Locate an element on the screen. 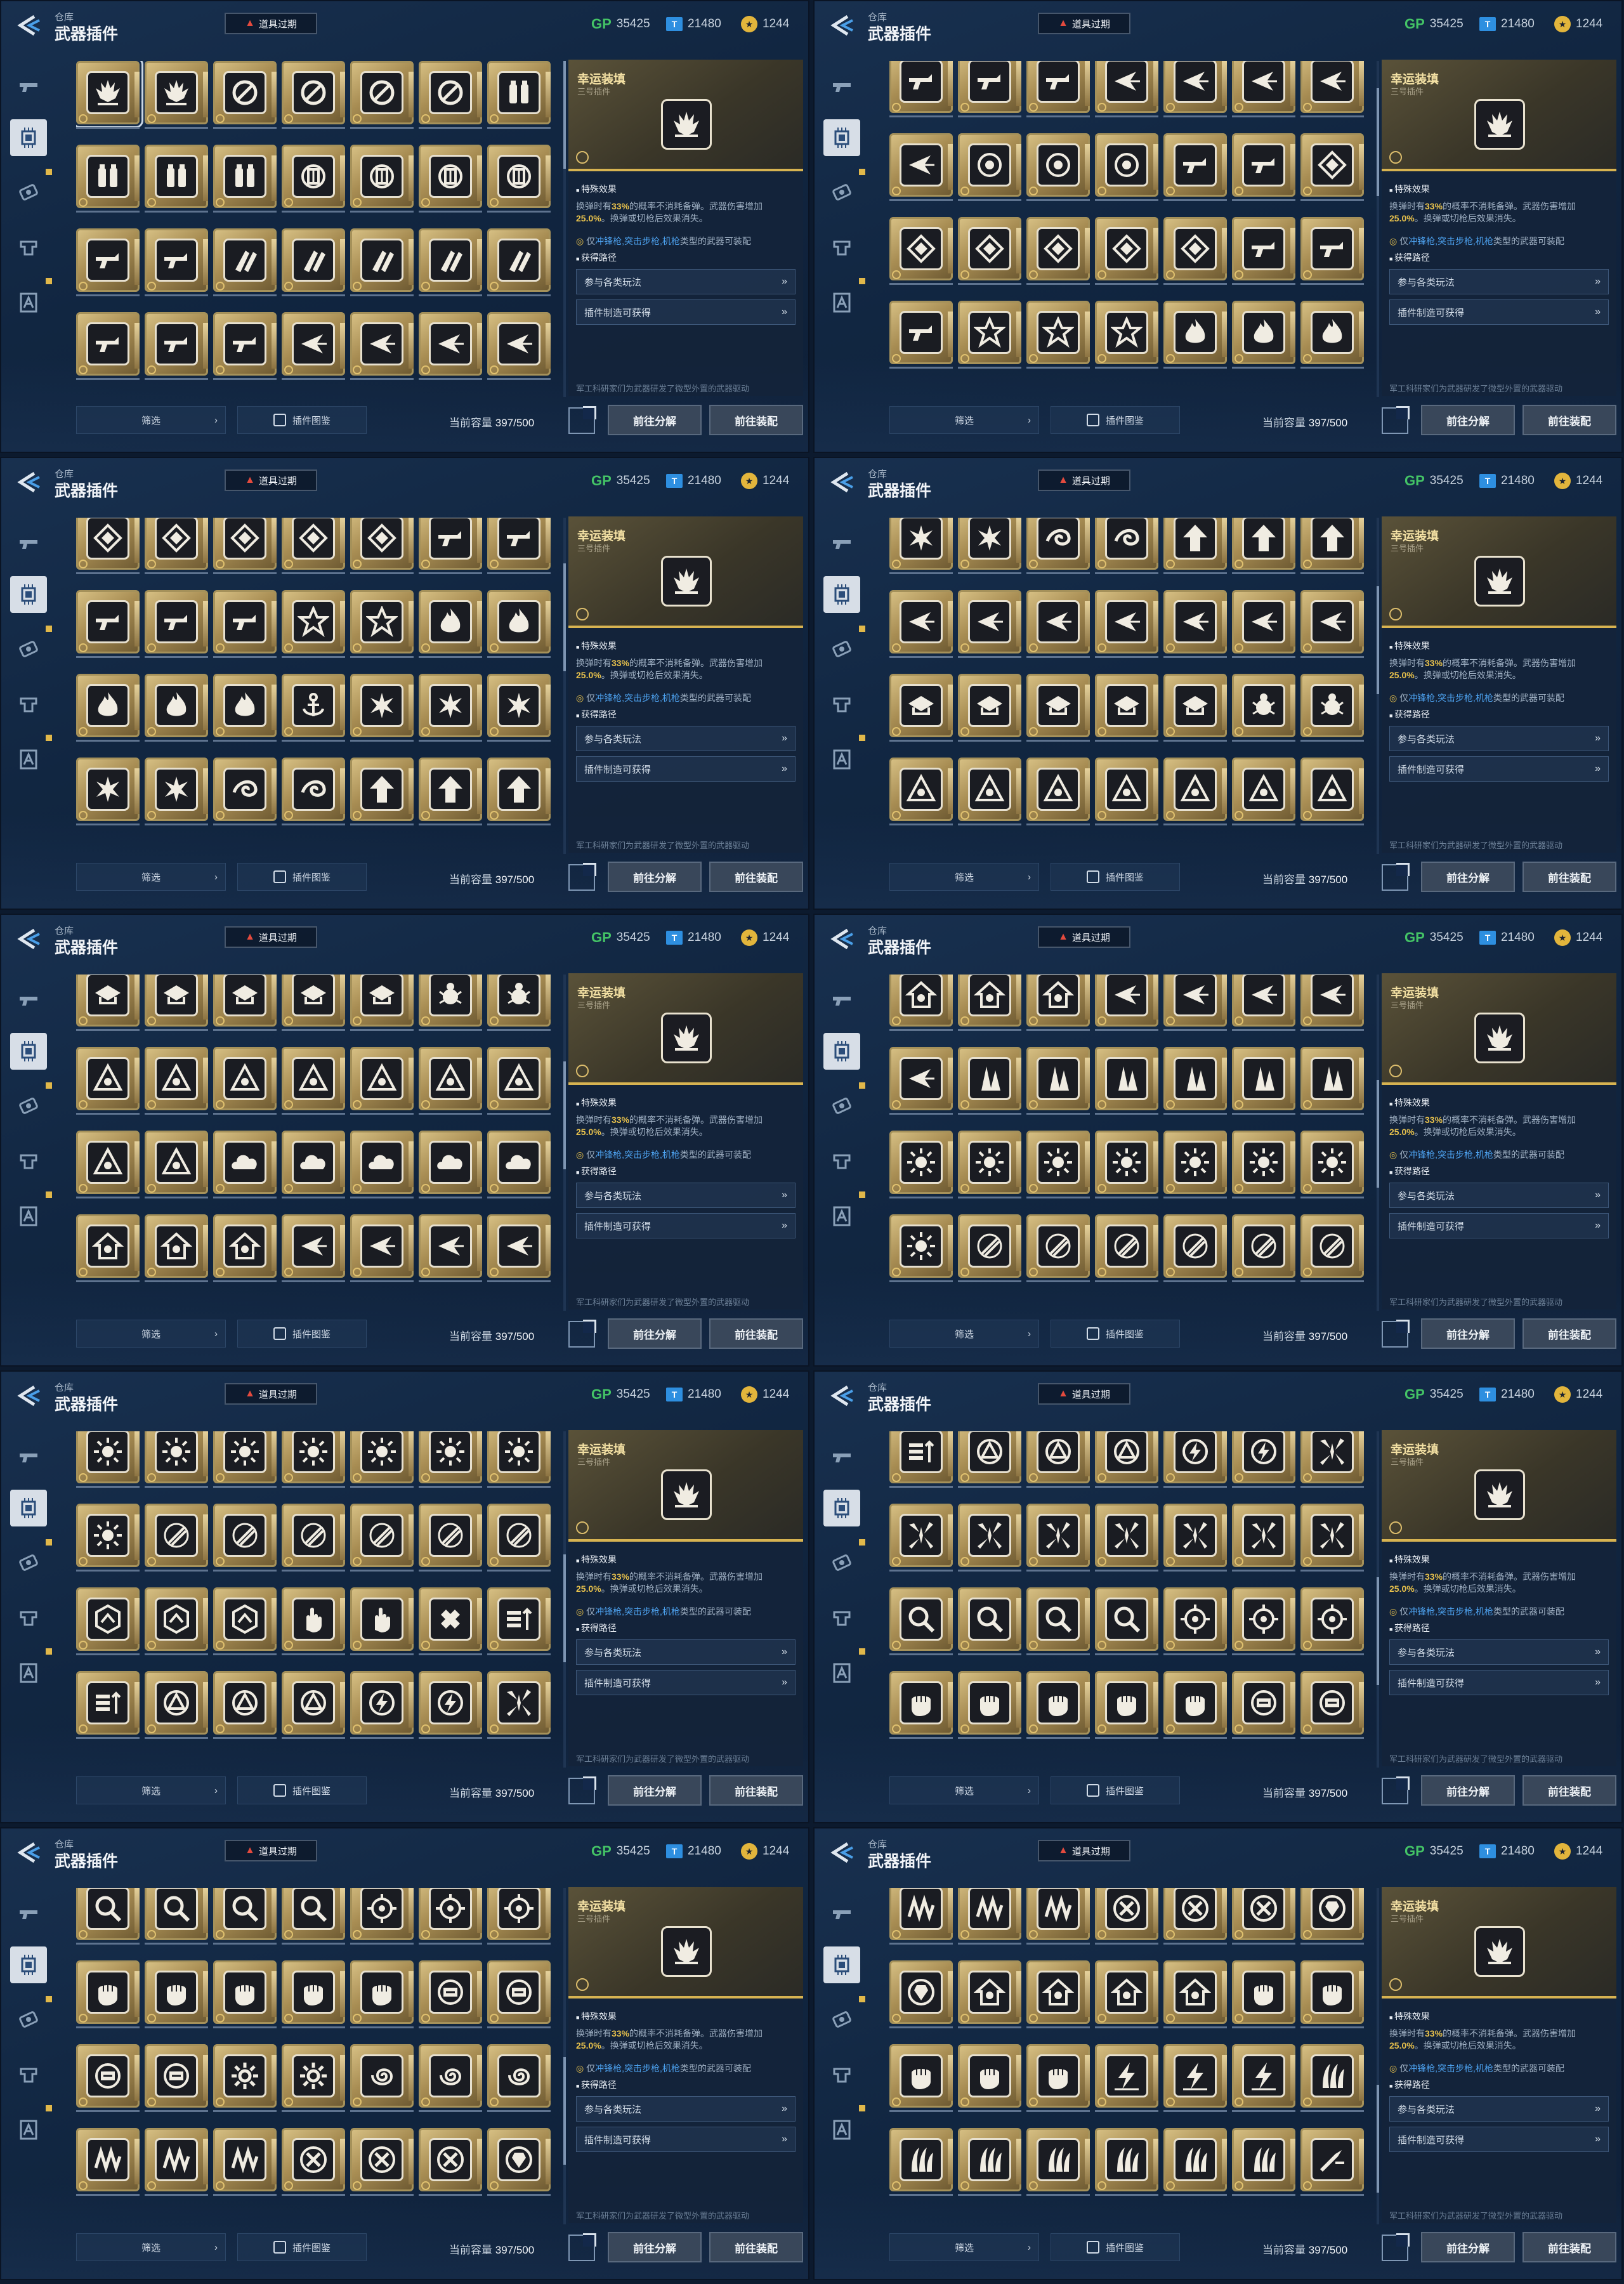 The image size is (1624, 2284). plugin-atlas-button: 插件图鉴 is located at coordinates (302, 420).